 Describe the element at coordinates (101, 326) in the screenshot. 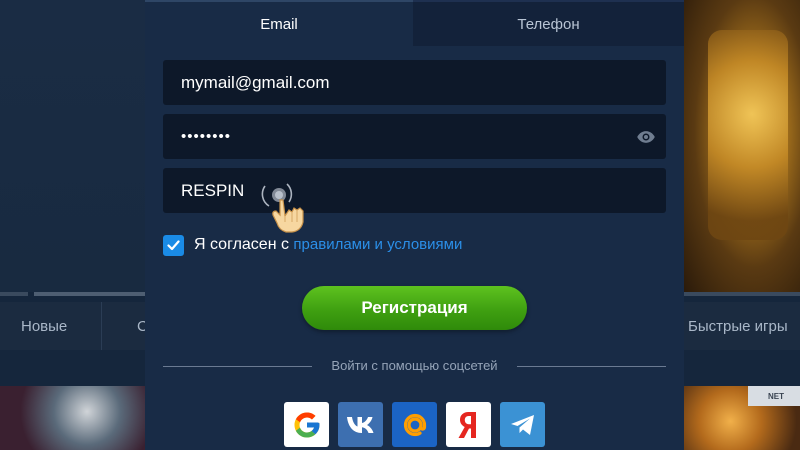

I see `nav-divider` at that location.